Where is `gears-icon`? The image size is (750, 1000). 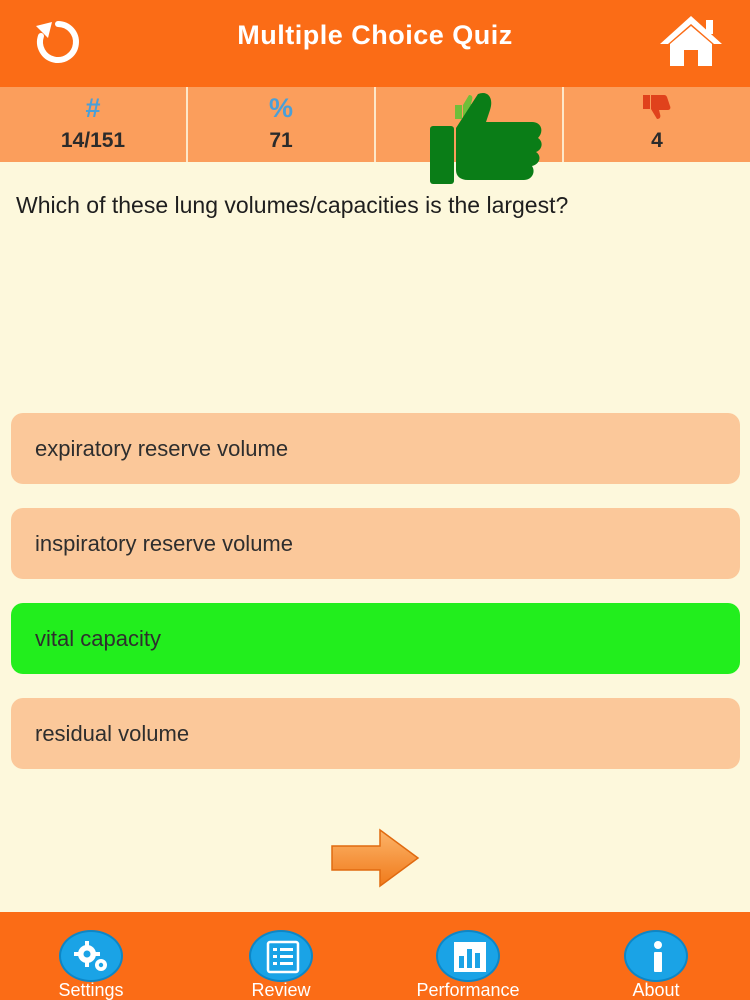 gears-icon is located at coordinates (91, 956).